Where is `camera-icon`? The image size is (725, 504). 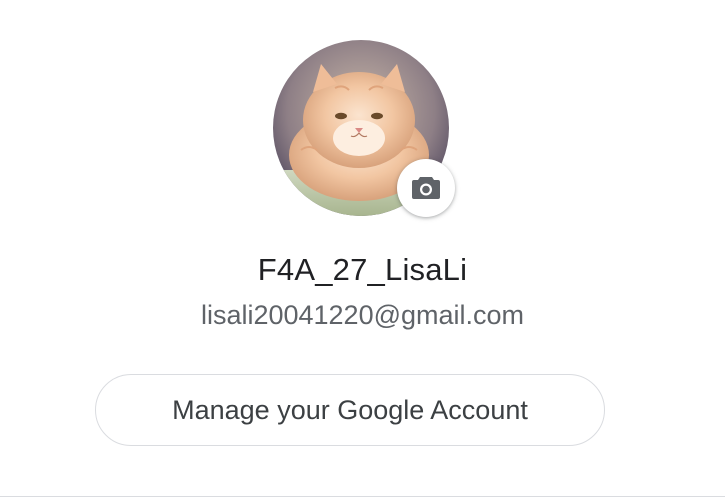
camera-icon is located at coordinates (426, 188).